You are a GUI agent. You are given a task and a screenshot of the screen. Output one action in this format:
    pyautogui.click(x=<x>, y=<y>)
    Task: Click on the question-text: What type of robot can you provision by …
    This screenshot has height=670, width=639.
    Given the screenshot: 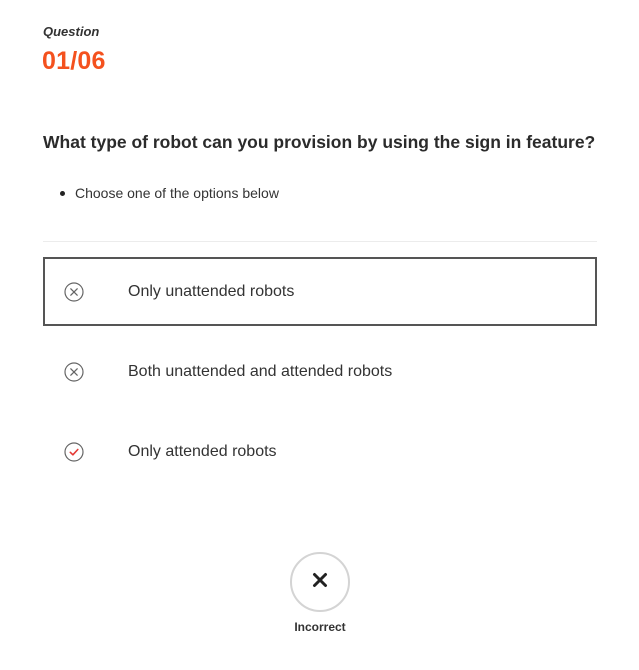 What is the action you would take?
    pyautogui.click(x=319, y=142)
    